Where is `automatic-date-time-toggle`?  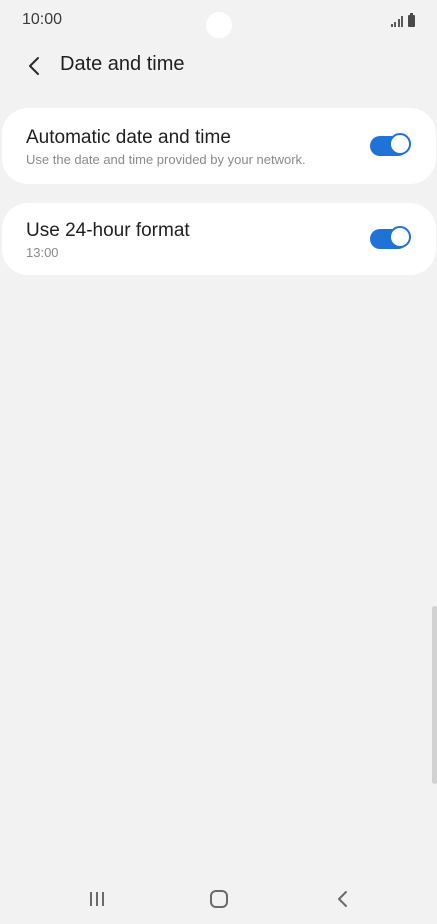 automatic-date-time-toggle is located at coordinates (390, 144).